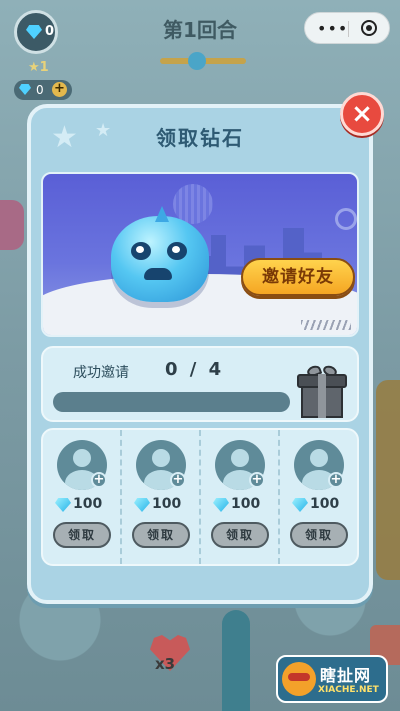  What do you see at coordinates (298, 277) in the screenshot?
I see `invite-friends-button: 邀请好友` at bounding box center [298, 277].